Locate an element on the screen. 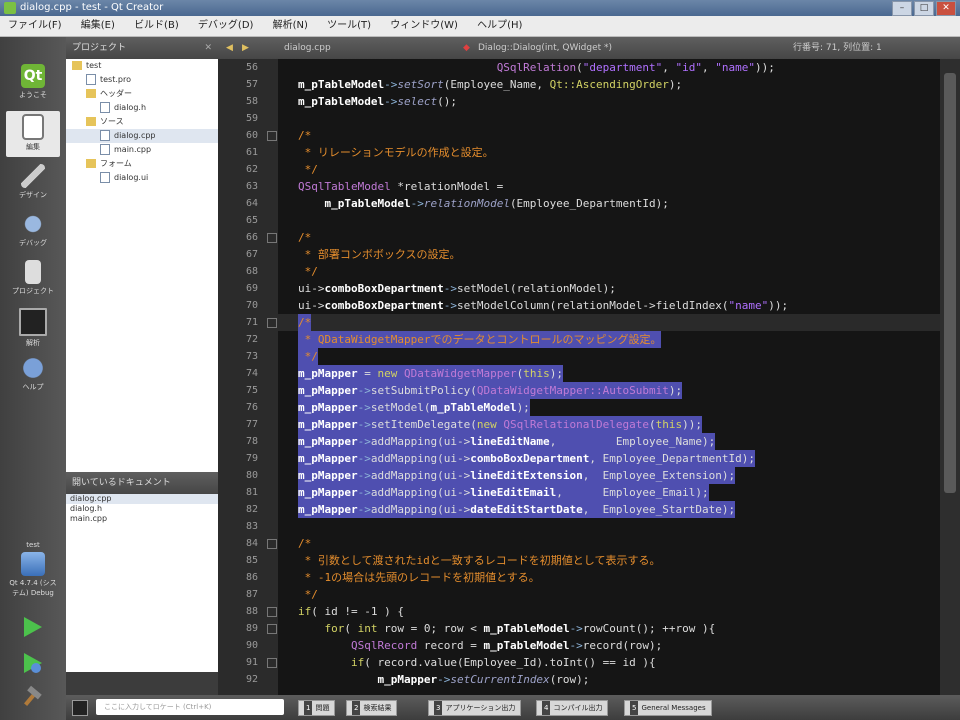 The width and height of the screenshot is (960, 720). mode-welcome: Qt ようこそ is located at coordinates (33, 84).